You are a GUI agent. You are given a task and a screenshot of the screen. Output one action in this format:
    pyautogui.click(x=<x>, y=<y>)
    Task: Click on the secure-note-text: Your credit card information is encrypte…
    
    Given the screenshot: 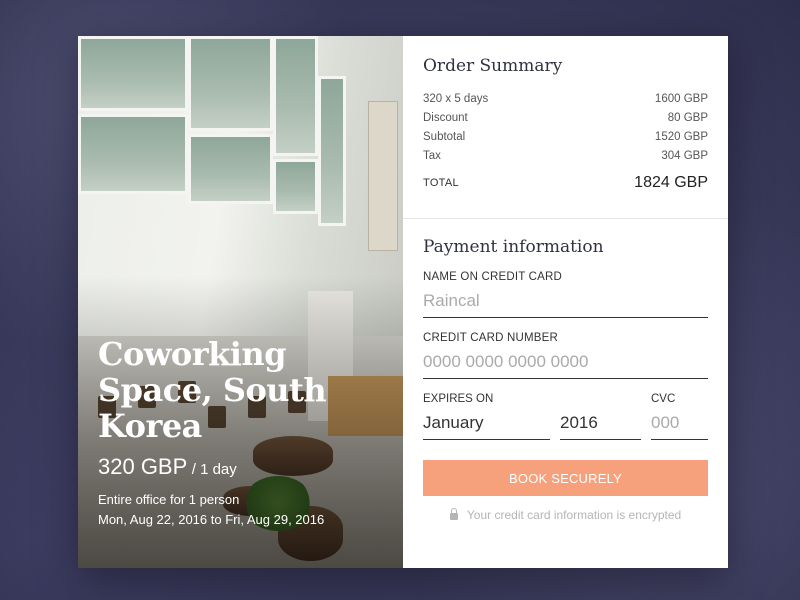 What is the action you would take?
    pyautogui.click(x=574, y=515)
    